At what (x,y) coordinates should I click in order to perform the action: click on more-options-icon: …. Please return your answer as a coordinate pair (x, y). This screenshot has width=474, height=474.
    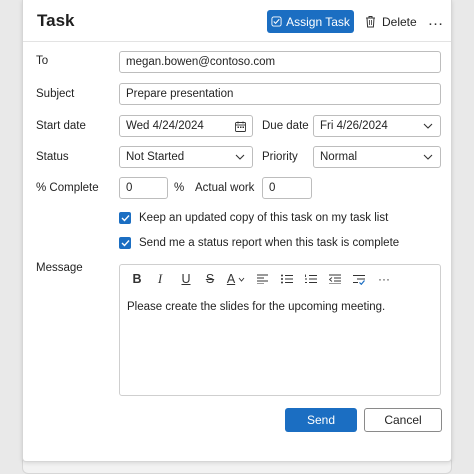
    Looking at the image, I should click on (435, 21).